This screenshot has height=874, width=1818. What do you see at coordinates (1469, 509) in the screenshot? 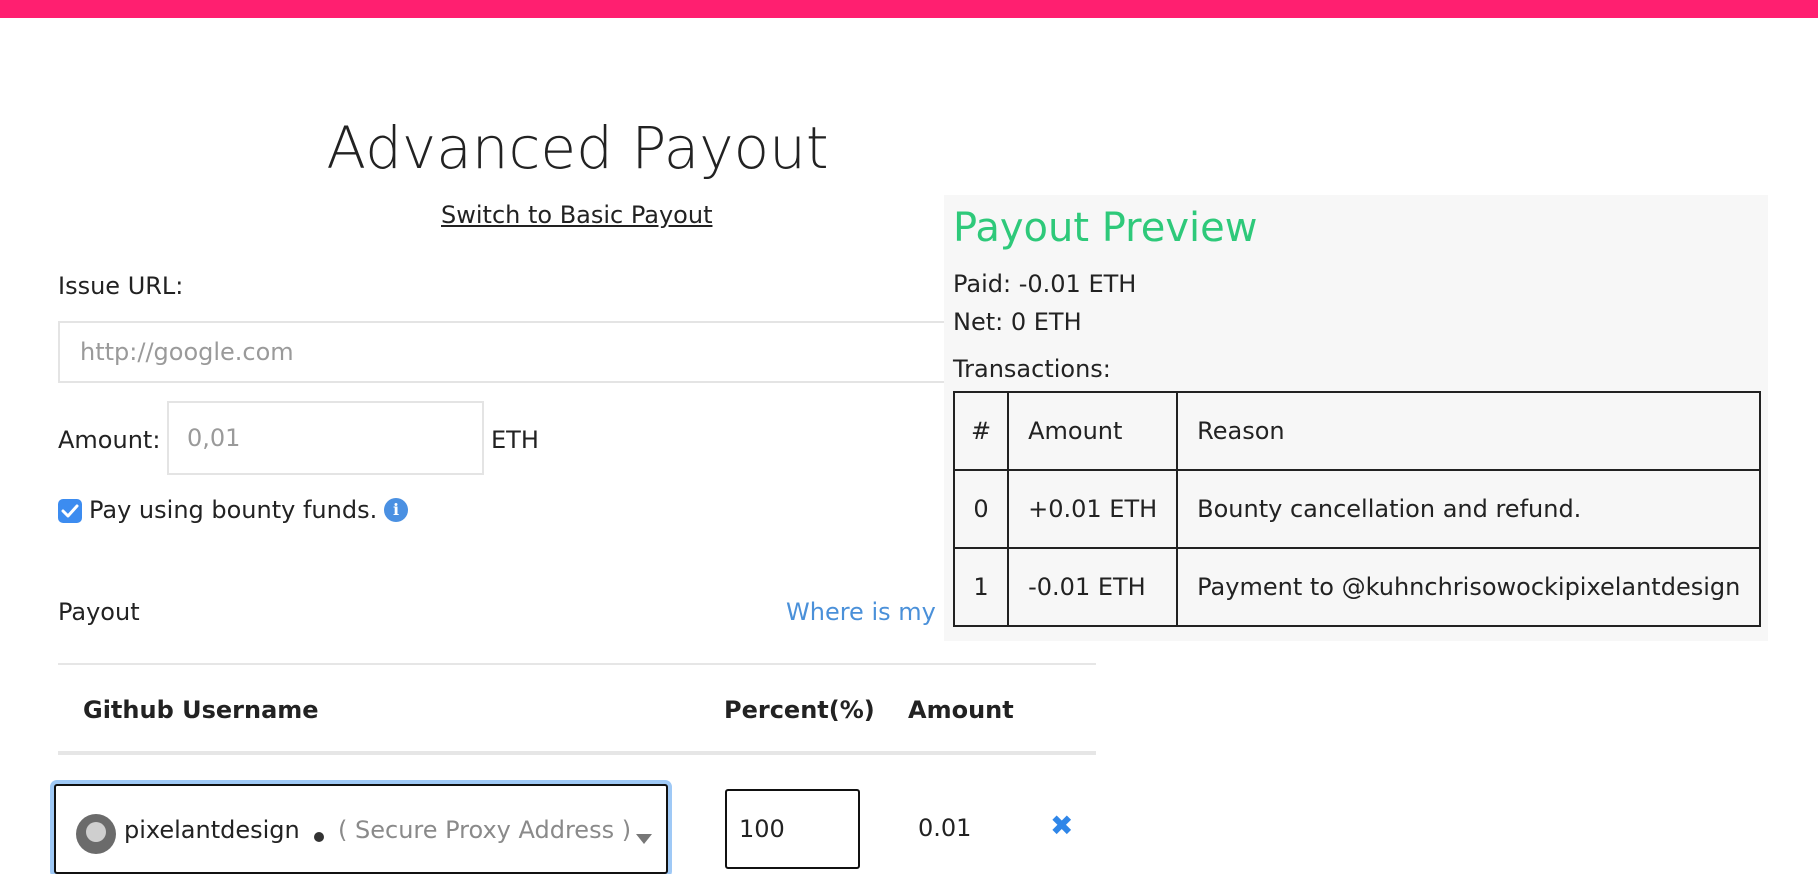
I see `transaction-reason: Bounty cancellation and refund.` at bounding box center [1469, 509].